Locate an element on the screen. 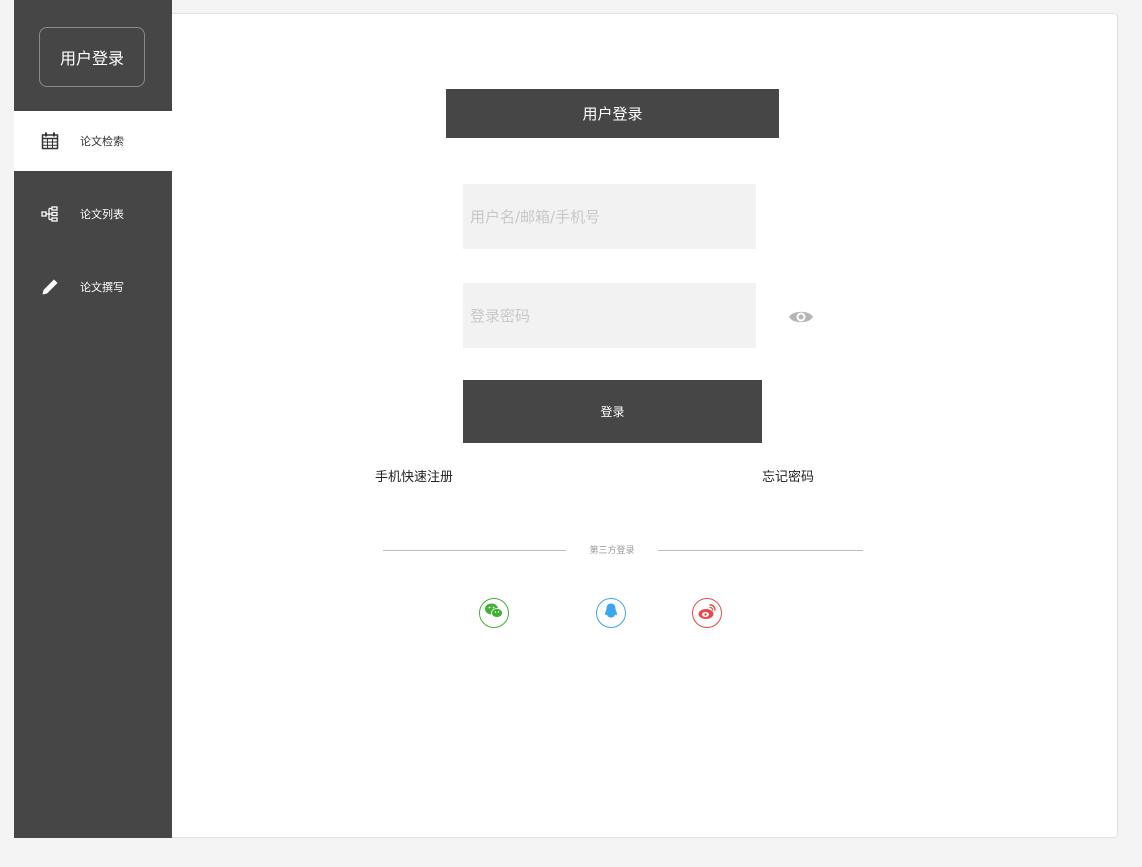 The height and width of the screenshot is (867, 1142). wechat-icon is located at coordinates (494, 613).